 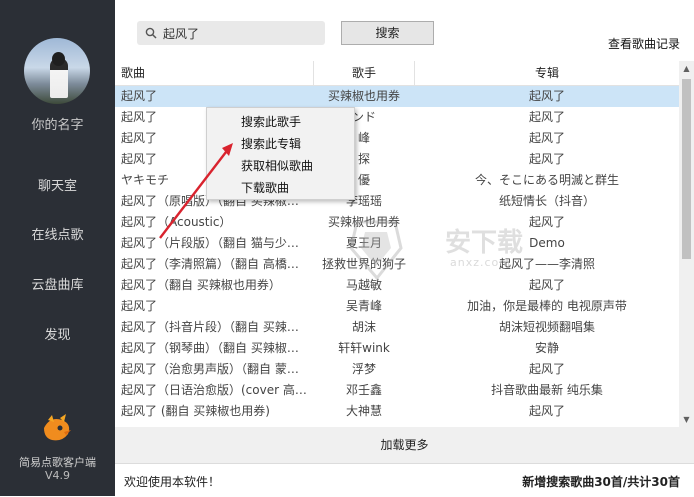 I want to click on cell-artist: 邓壬鑫, so click(x=363, y=390).